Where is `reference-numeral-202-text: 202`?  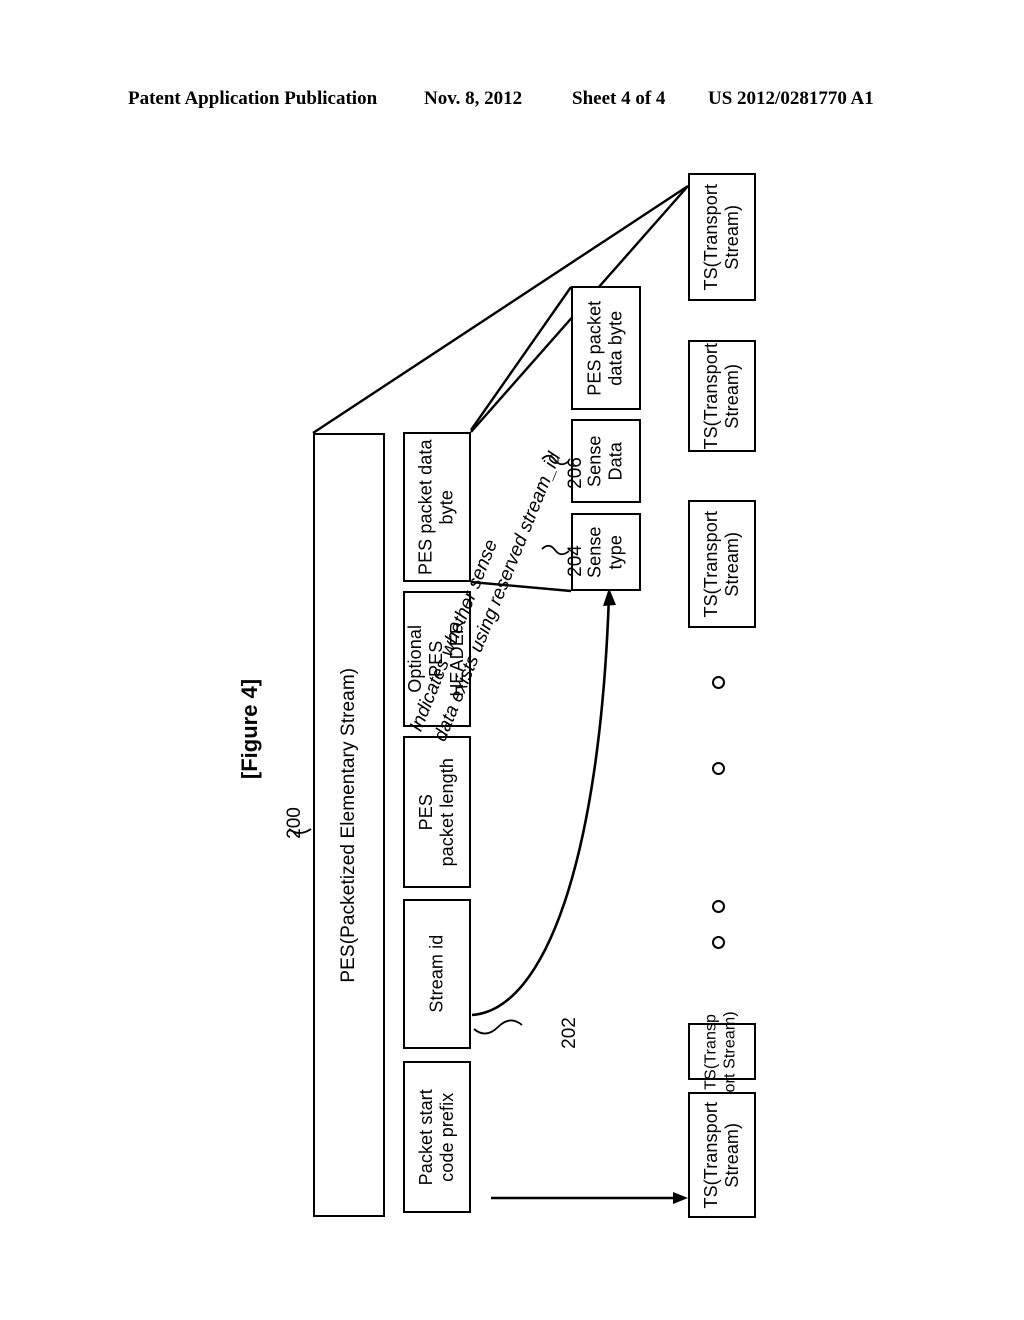
reference-numeral-202-text: 202 is located at coordinates (569, 1033).